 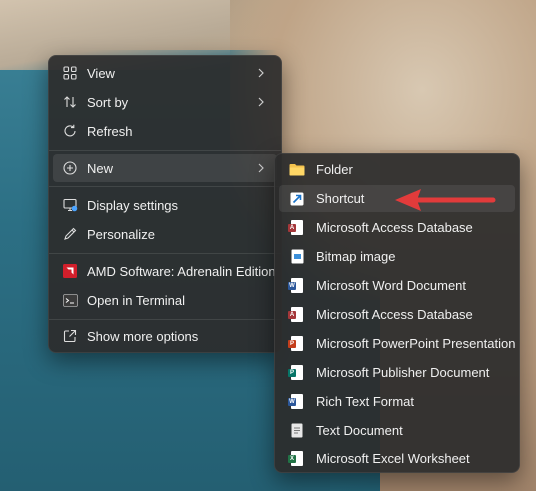 I want to click on excel-icon: X, so click(x=296, y=459).